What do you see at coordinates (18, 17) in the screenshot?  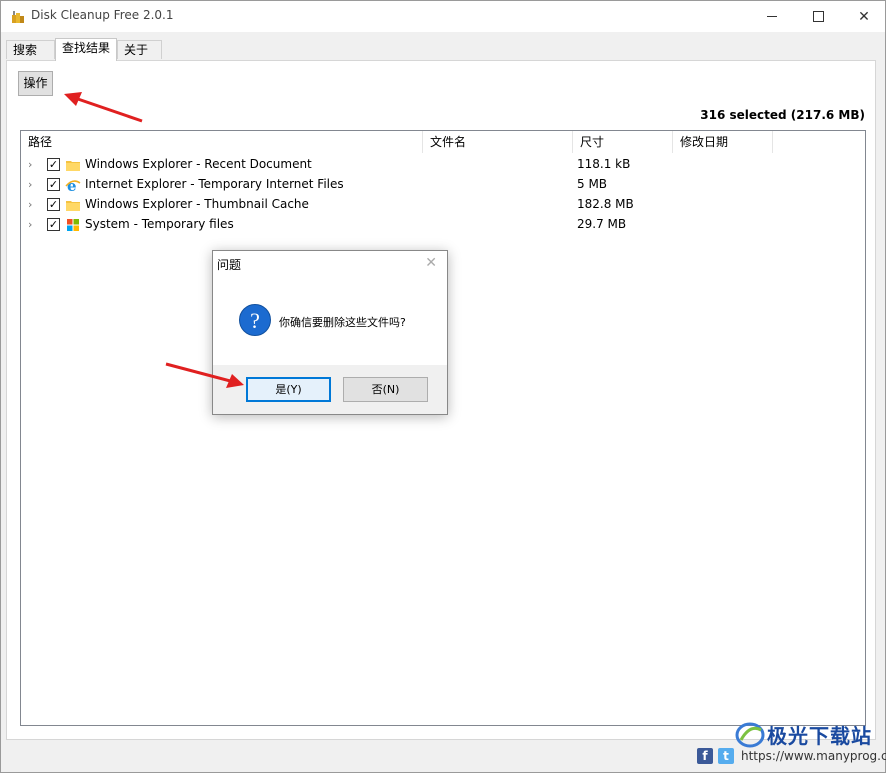 I see `broom-icon` at bounding box center [18, 17].